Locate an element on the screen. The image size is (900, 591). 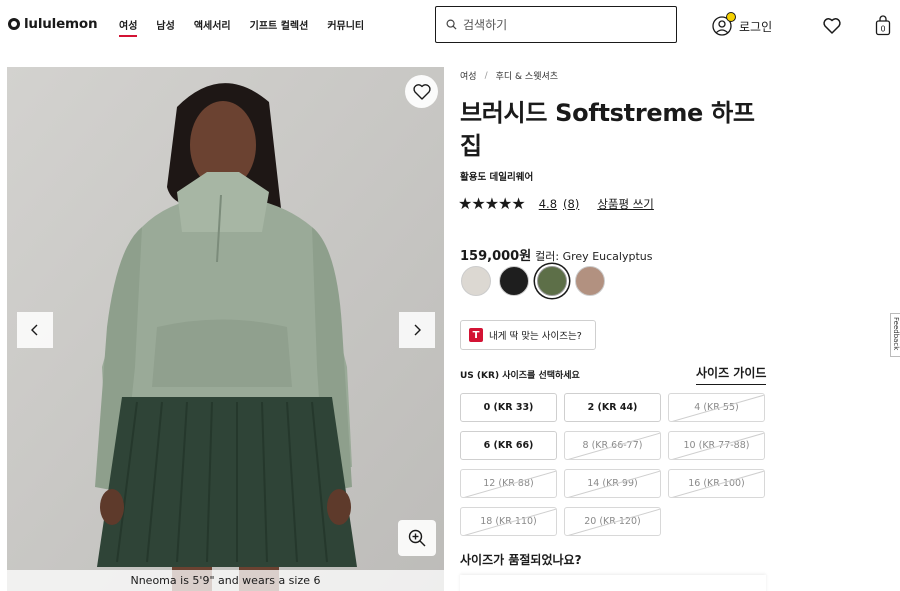
feedback-tab: Feedback is located at coordinates (895, 335).